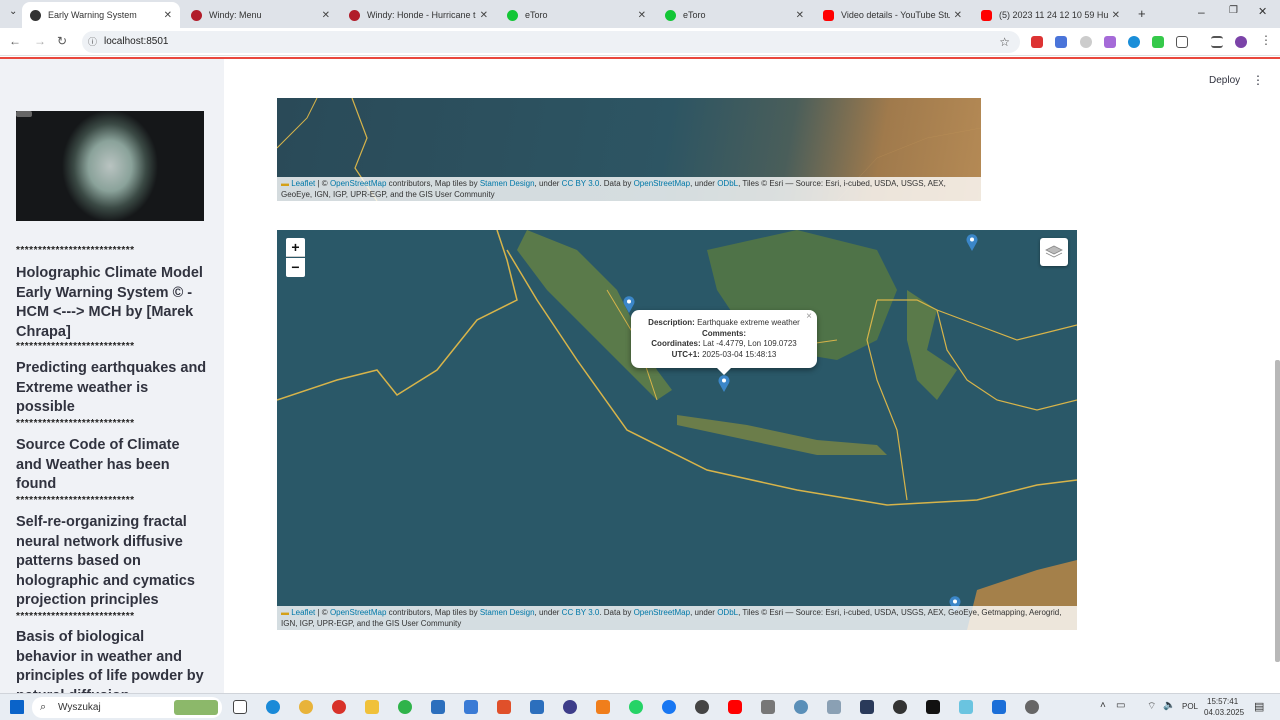  What do you see at coordinates (1241, 42) in the screenshot?
I see `profile-avatar` at bounding box center [1241, 42].